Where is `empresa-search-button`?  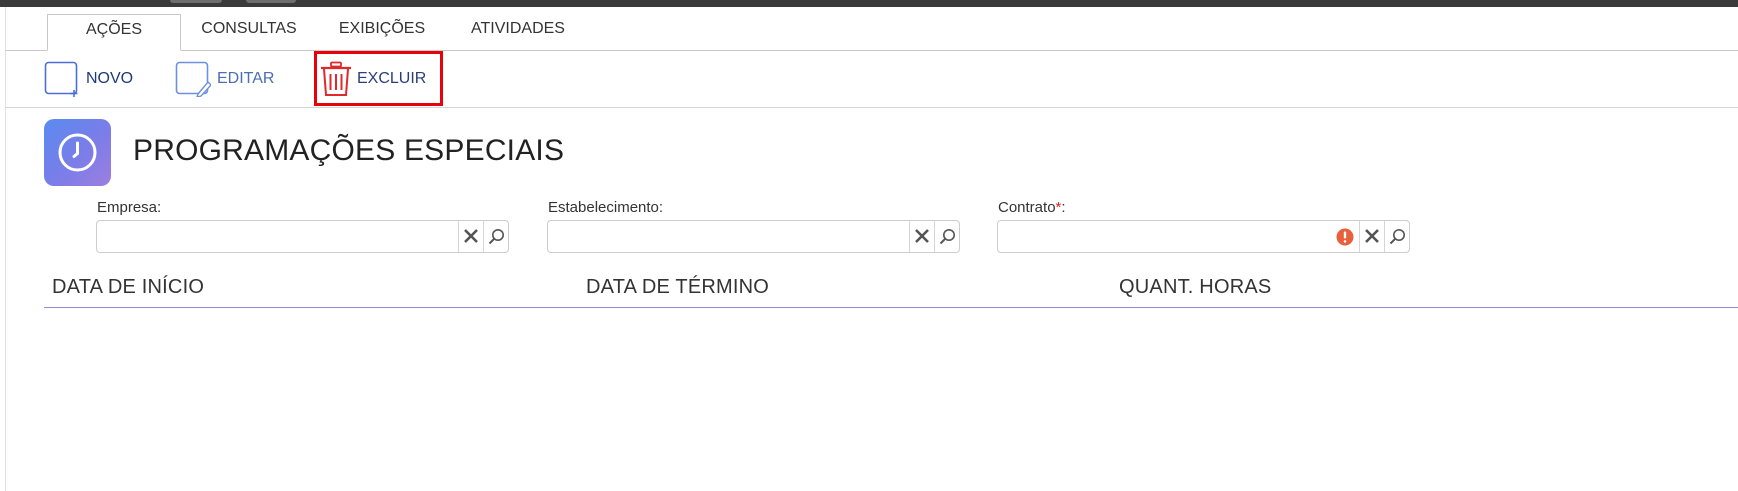
empresa-search-button is located at coordinates (496, 236).